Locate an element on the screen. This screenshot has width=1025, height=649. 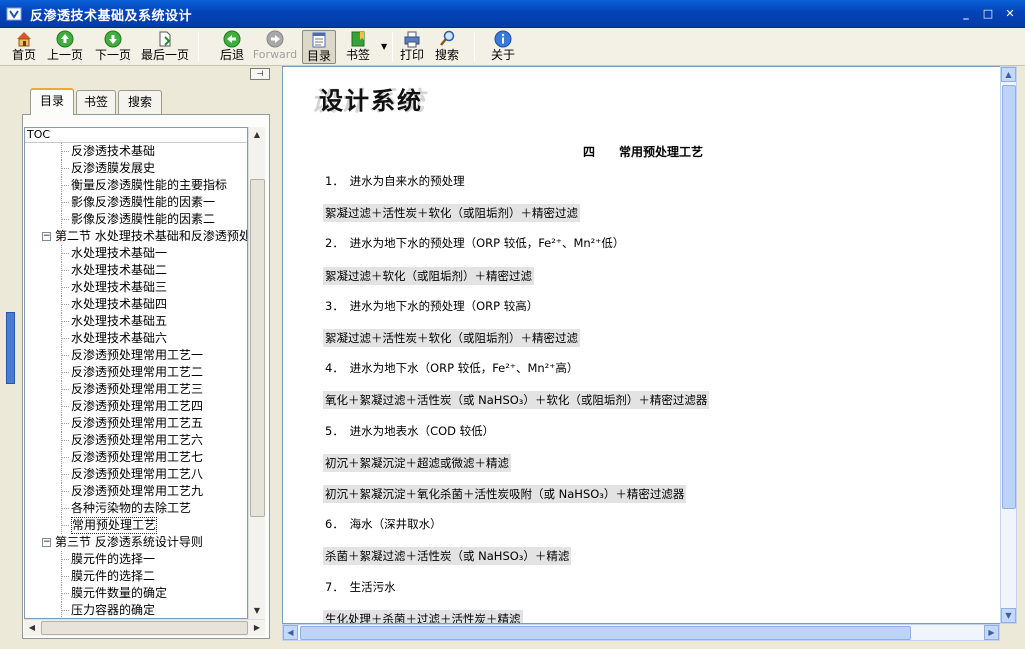
tree-item-label: 第二节 水处理技术基础和反渗透预处 is located at coordinates (151, 236).